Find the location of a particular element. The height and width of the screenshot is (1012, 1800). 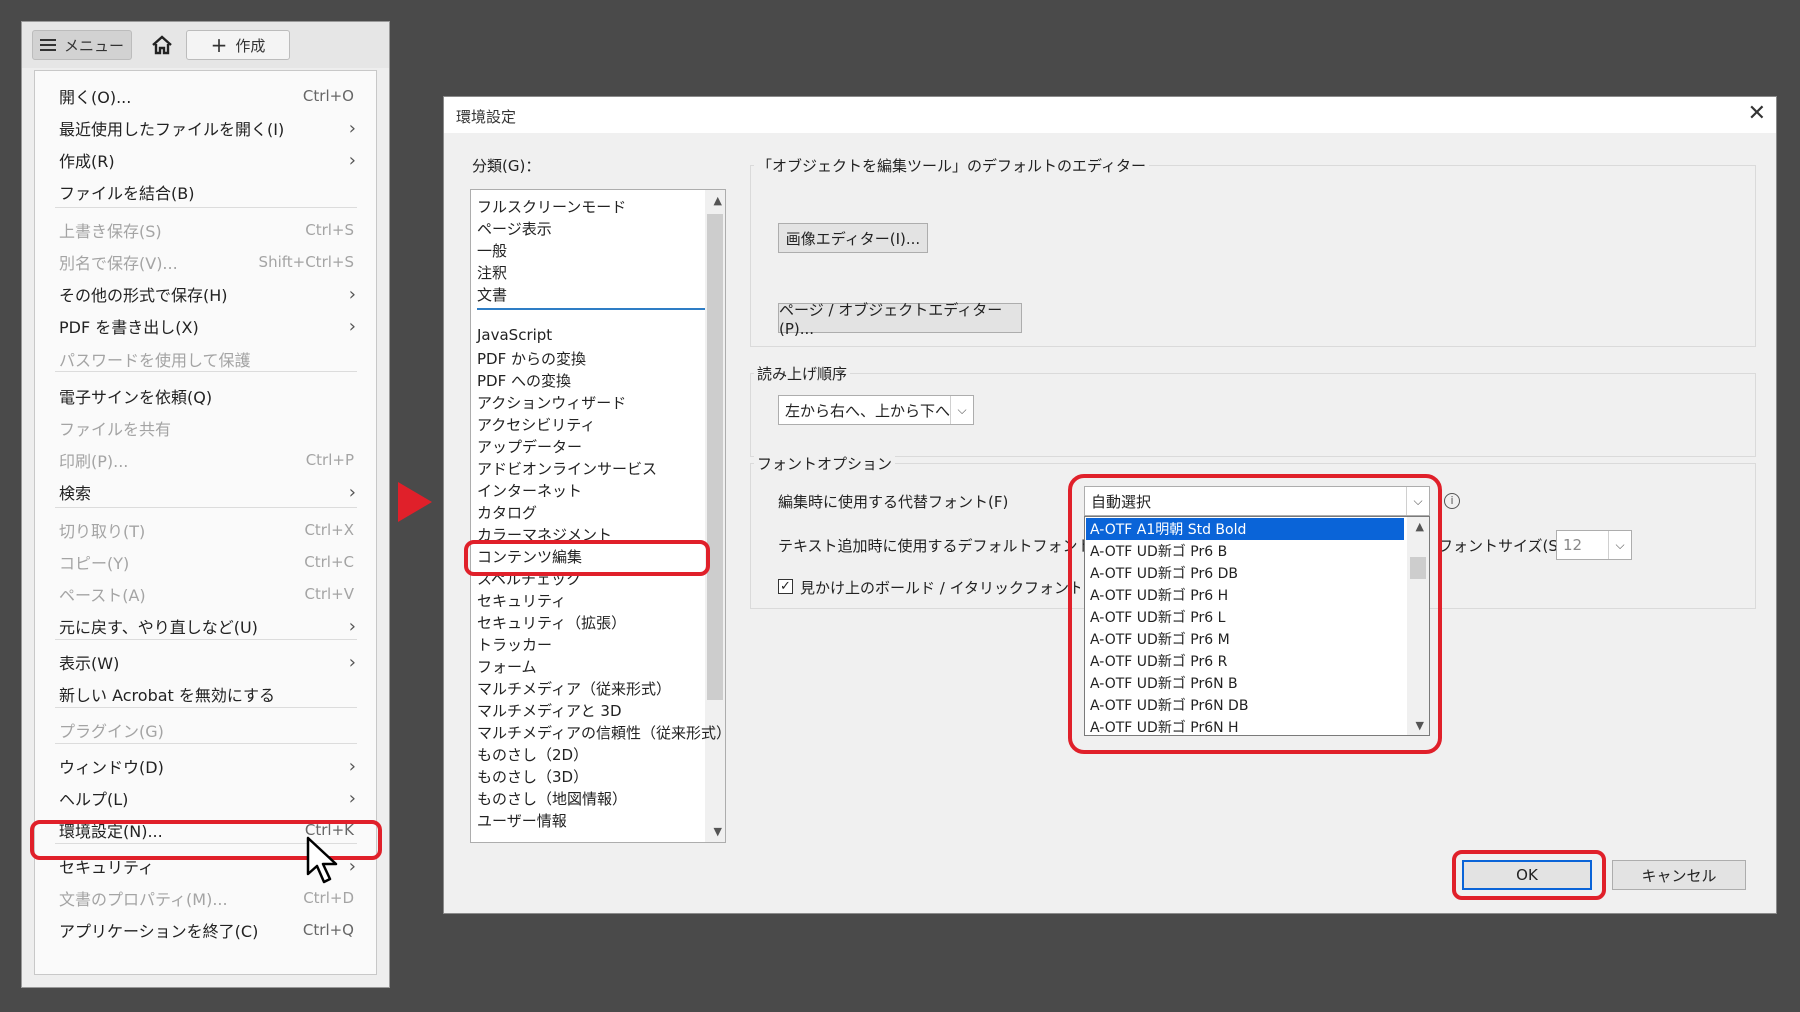

reading-order-select: 左から右へ、上から下へ ⌵ is located at coordinates (876, 410).